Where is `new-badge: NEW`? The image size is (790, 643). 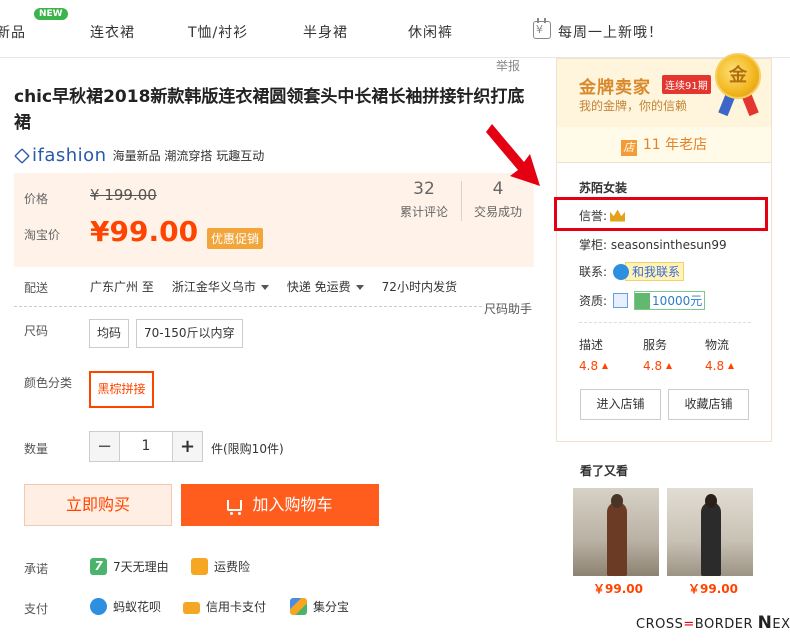 new-badge: NEW is located at coordinates (51, 14).